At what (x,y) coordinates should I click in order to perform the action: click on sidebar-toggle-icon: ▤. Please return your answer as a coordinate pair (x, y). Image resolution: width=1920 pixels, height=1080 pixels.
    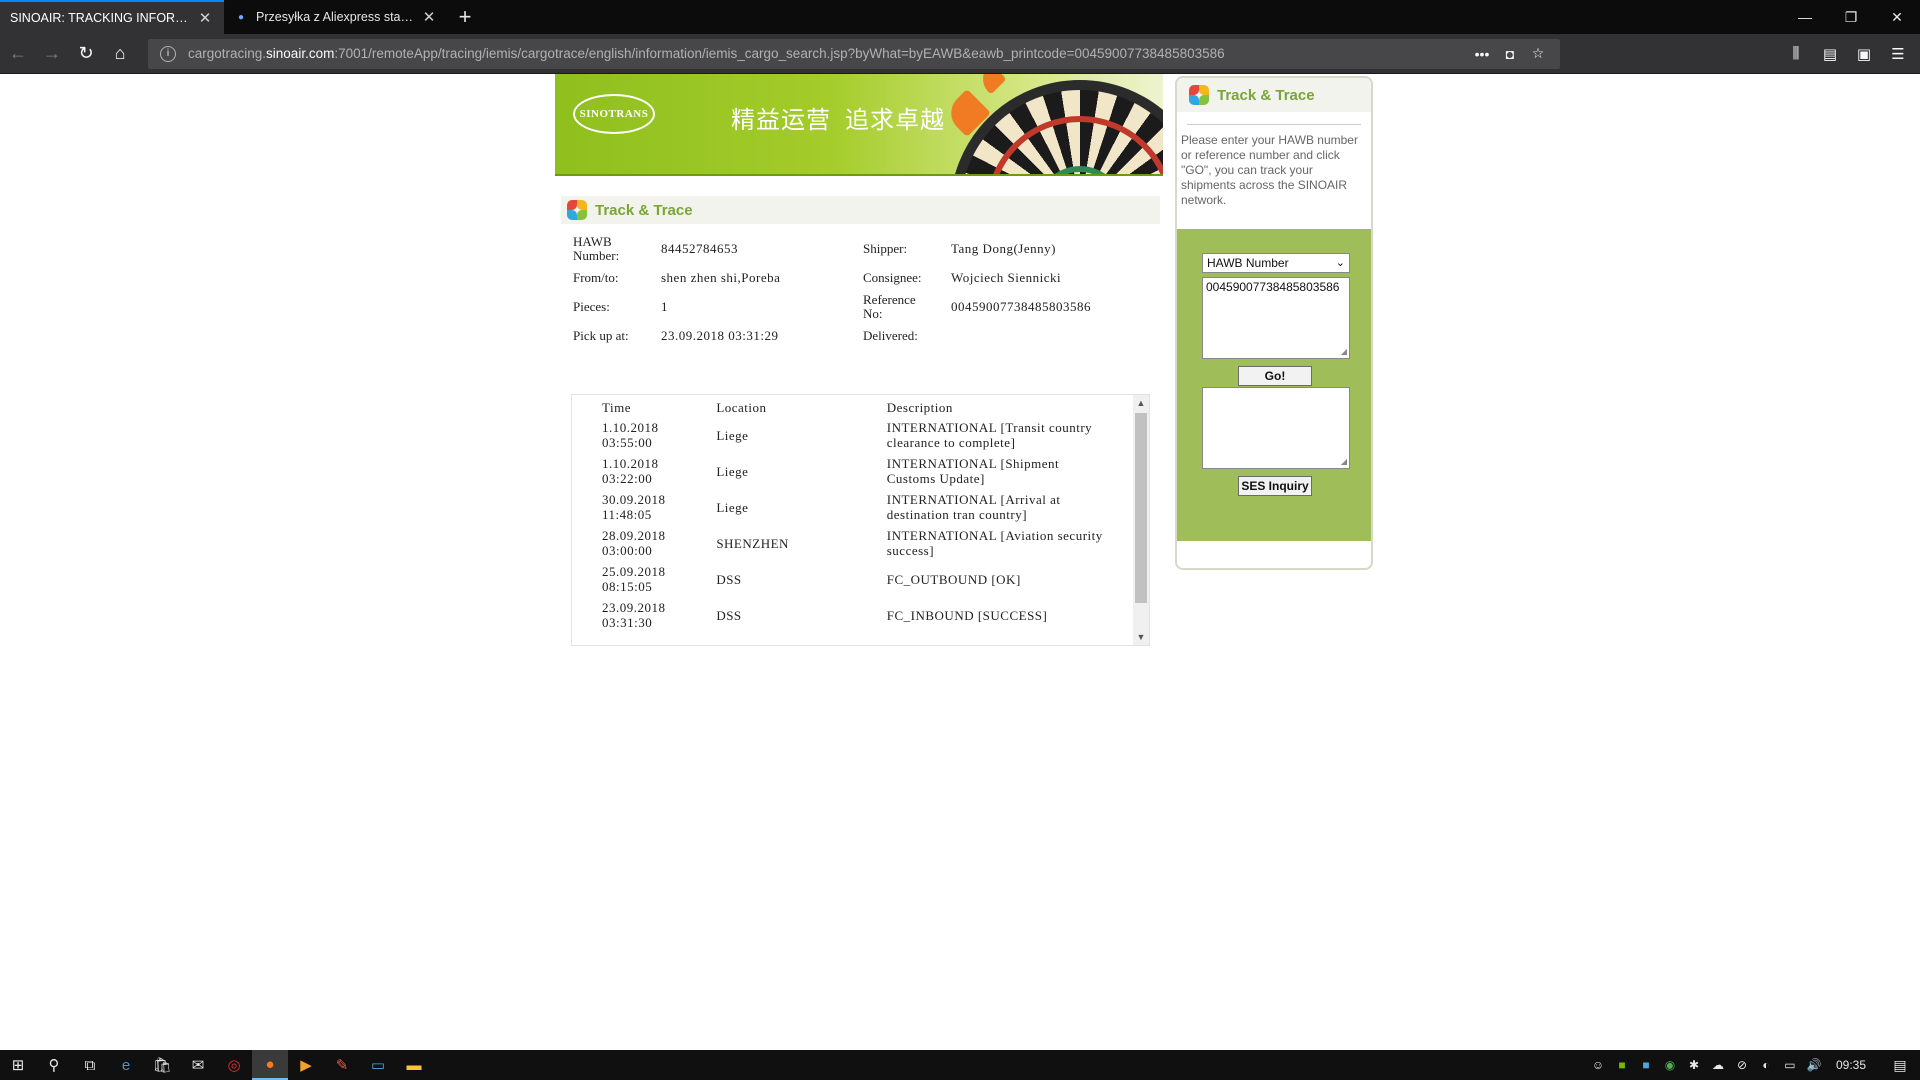
    Looking at the image, I should click on (1830, 54).